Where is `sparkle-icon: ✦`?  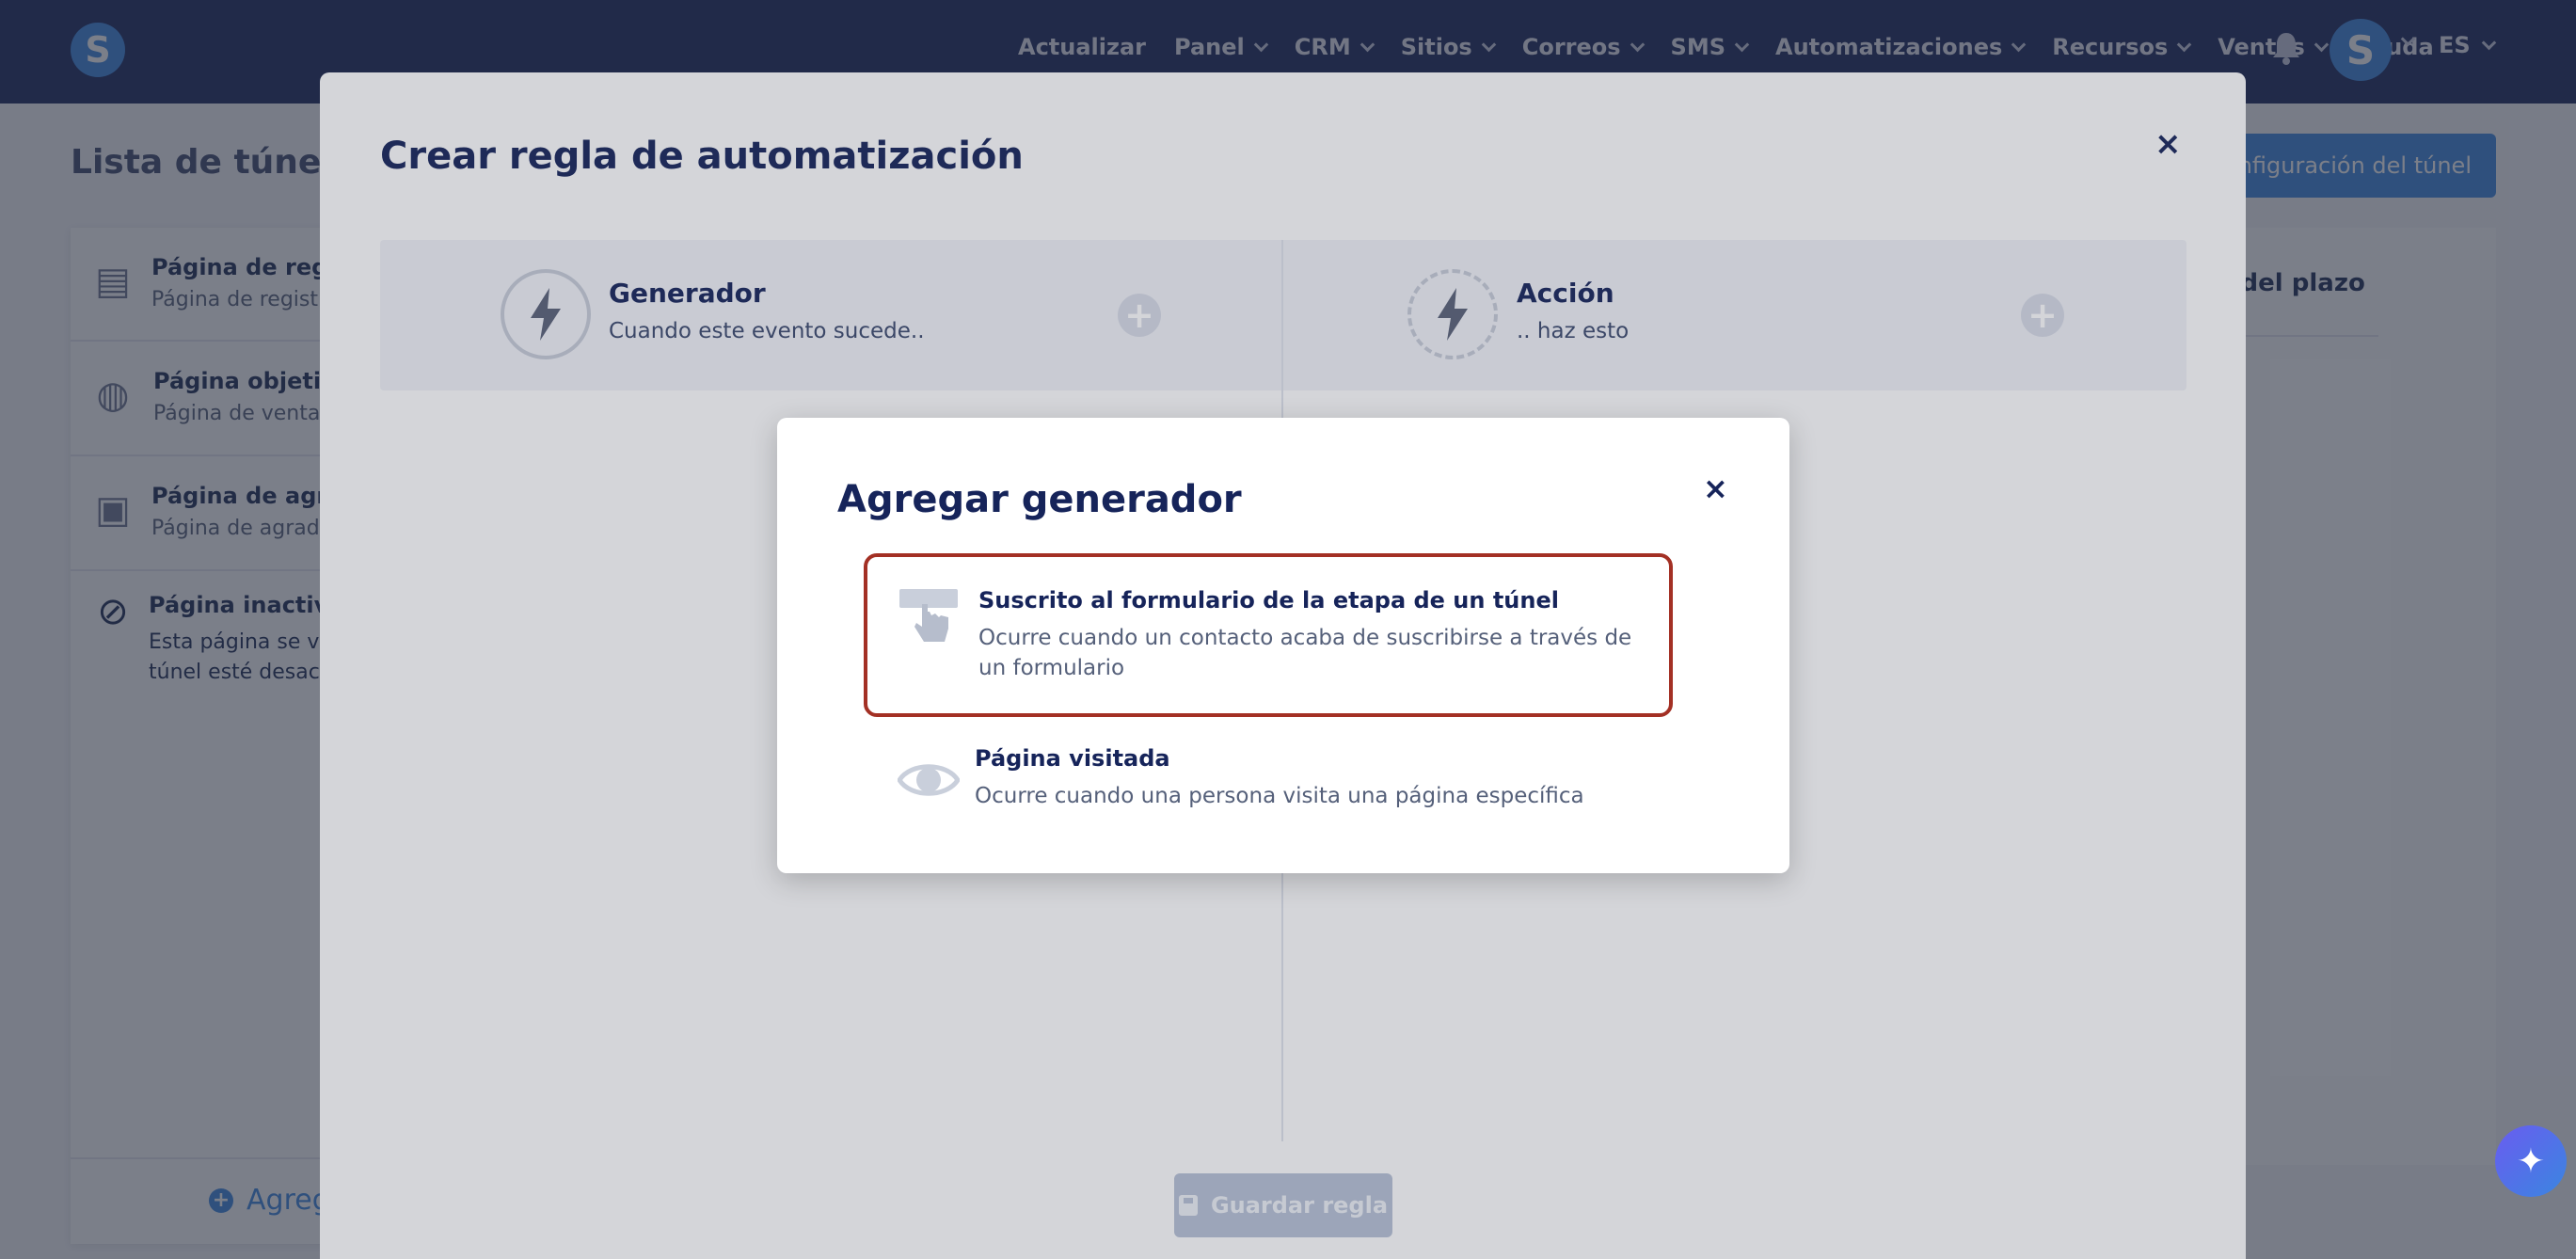
sparkle-icon: ✦ is located at coordinates (2531, 1161).